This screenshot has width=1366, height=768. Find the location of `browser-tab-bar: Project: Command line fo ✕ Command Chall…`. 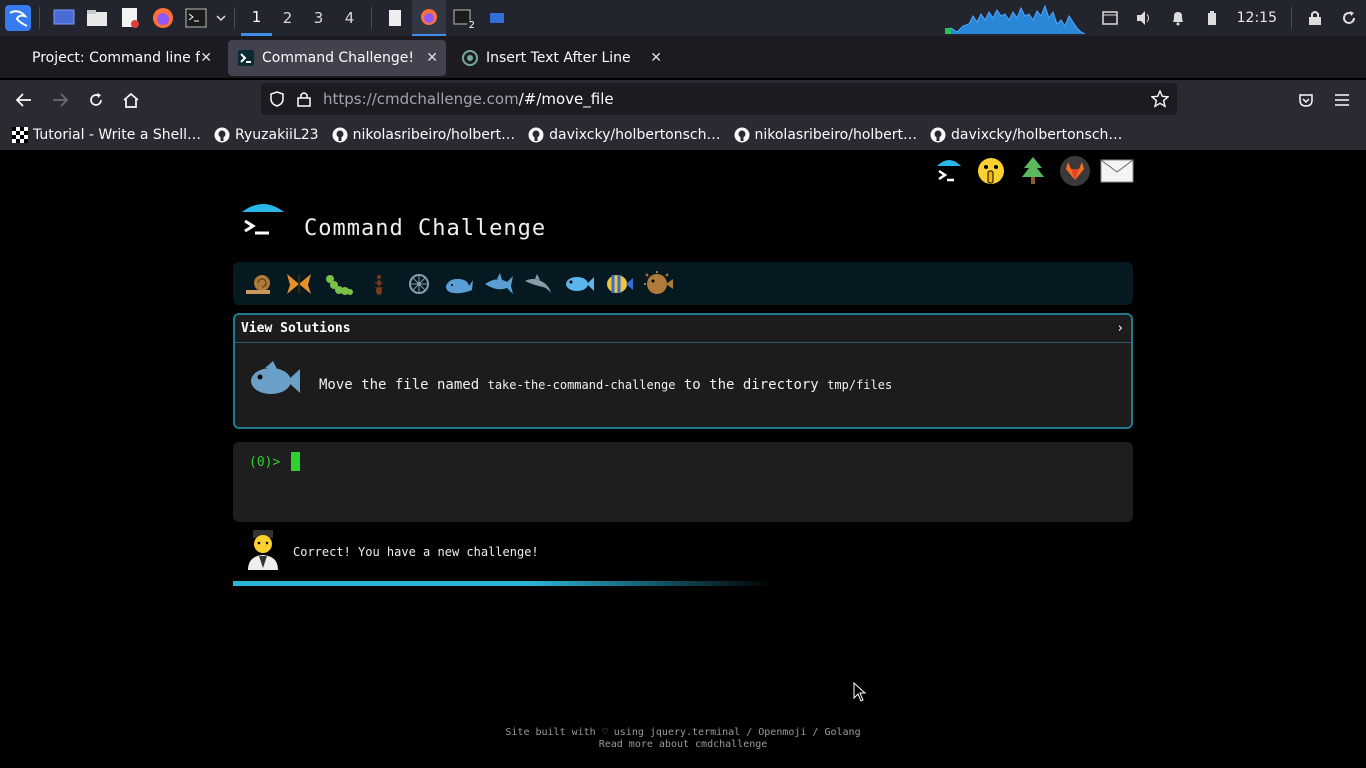

browser-tab-bar: Project: Command line fo ✕ Command Chall… is located at coordinates (683, 70).